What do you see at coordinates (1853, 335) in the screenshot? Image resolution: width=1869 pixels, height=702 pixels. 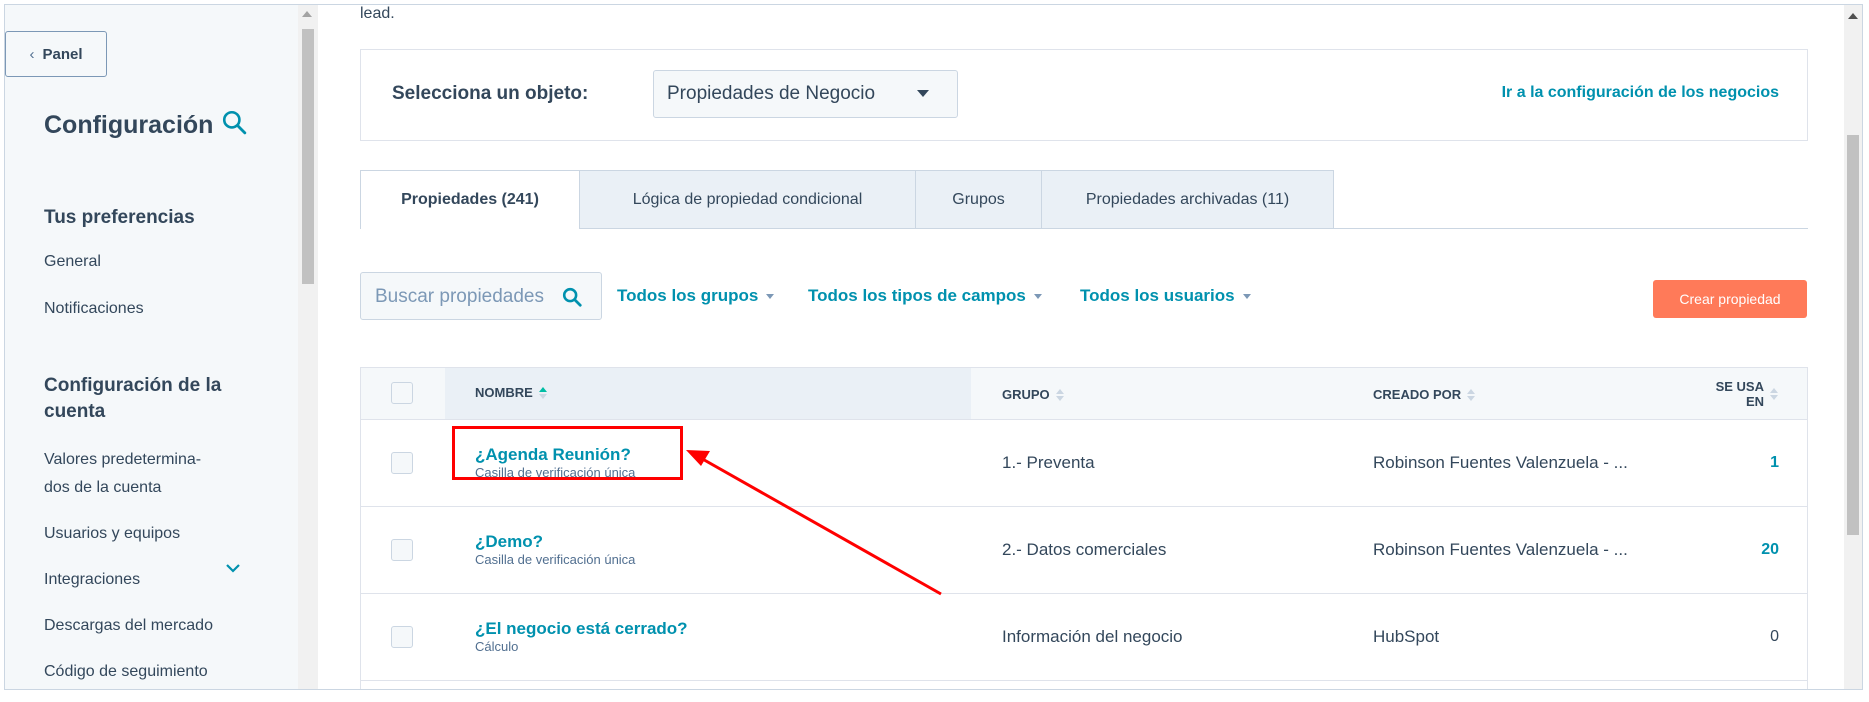 I see `page-scrollbar-thumb` at bounding box center [1853, 335].